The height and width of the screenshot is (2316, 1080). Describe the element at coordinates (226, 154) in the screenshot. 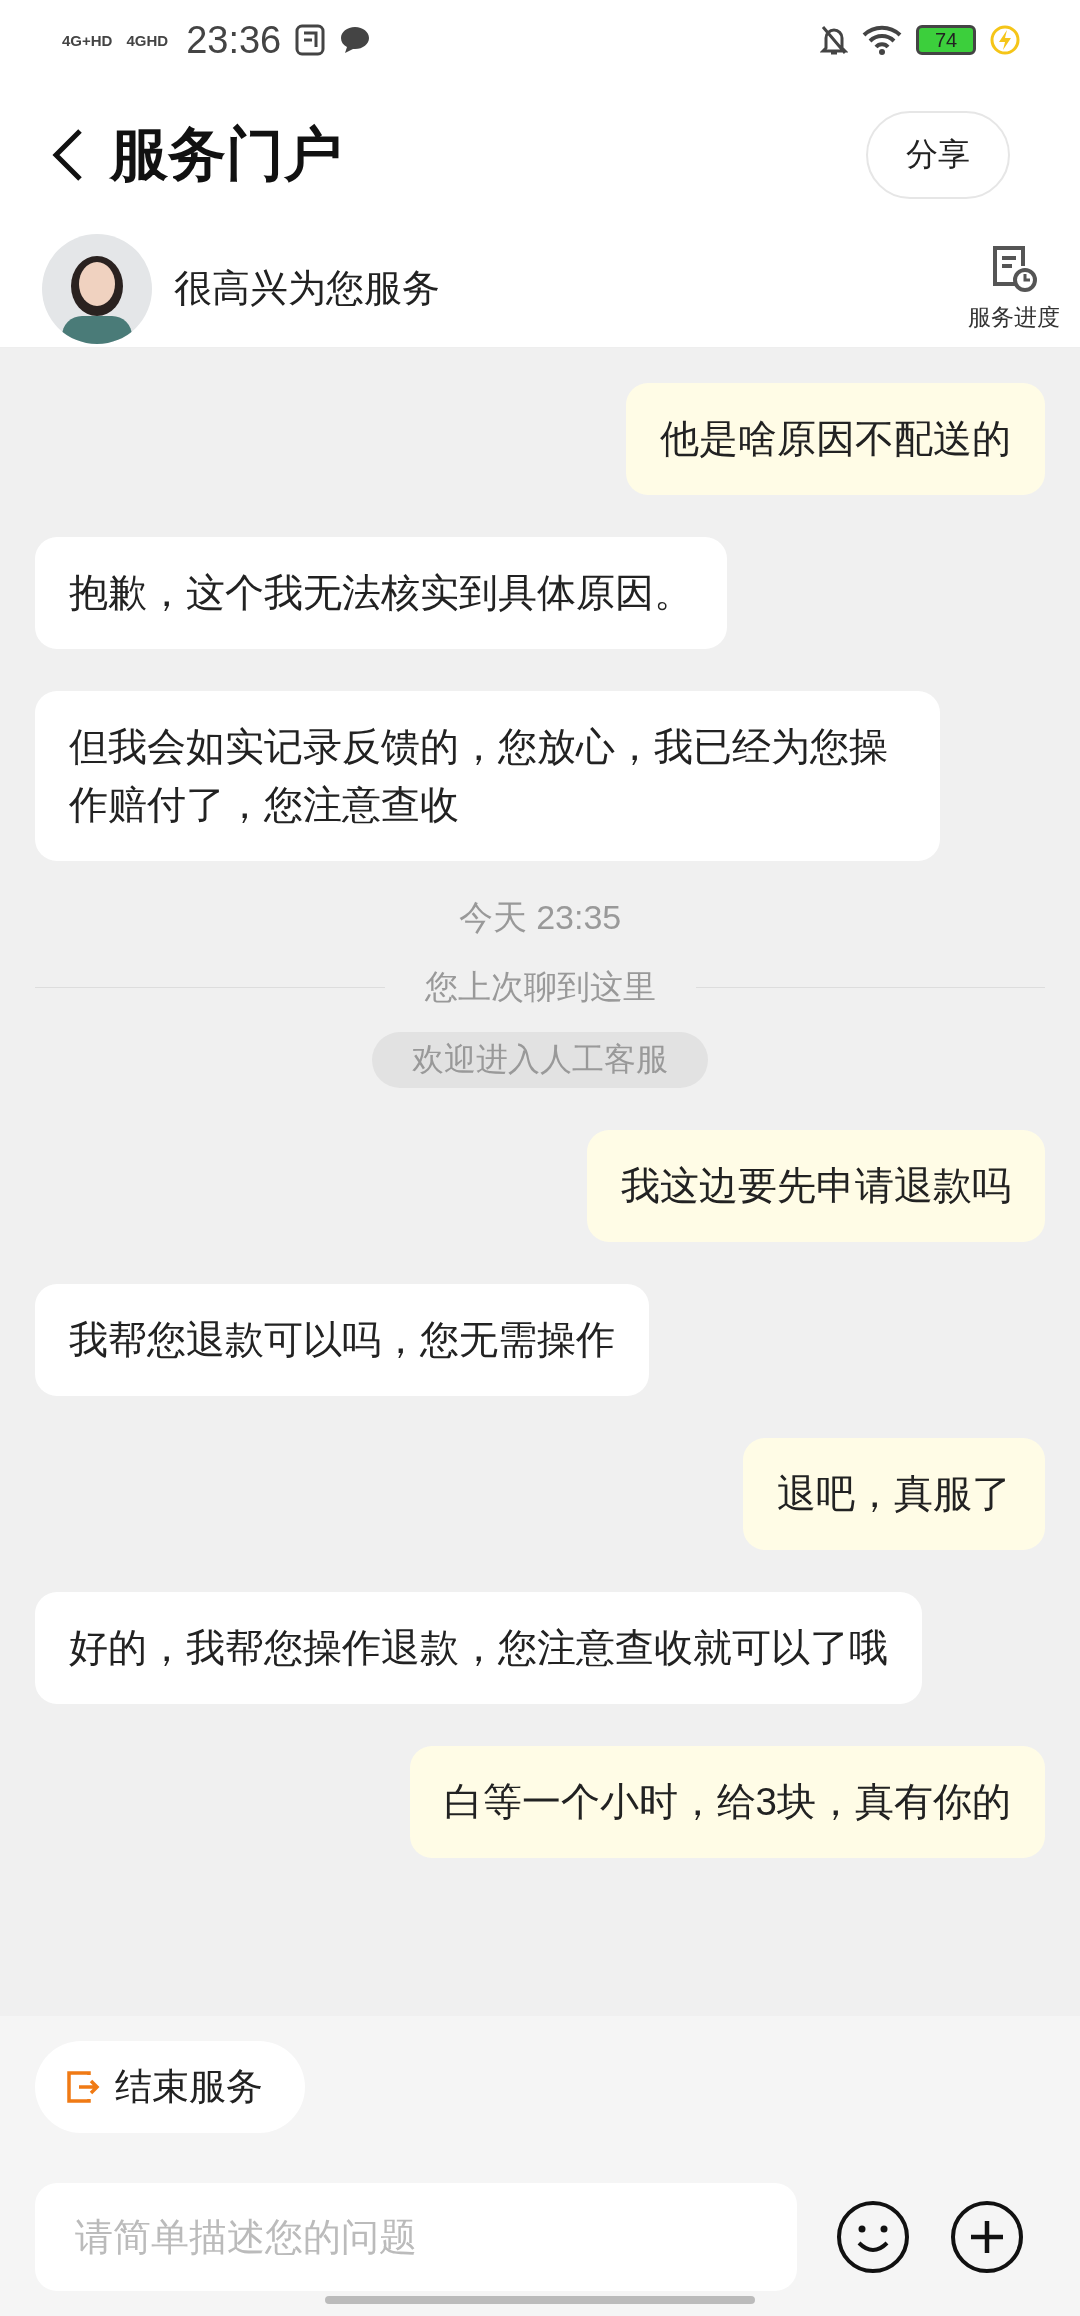

I see `page-title: 服务门户` at that location.